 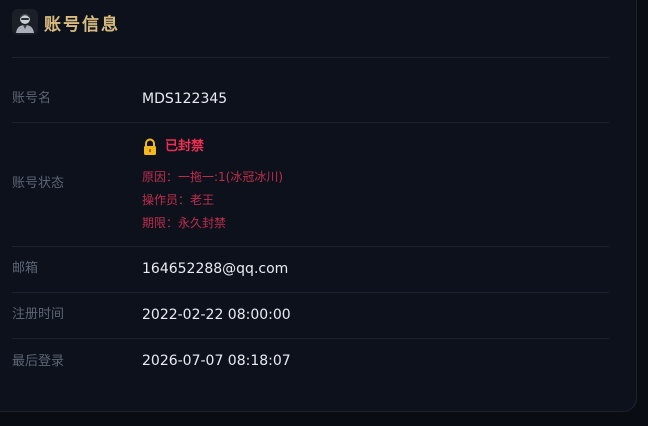 What do you see at coordinates (215, 269) in the screenshot?
I see `email-value: 164652288@qq.com` at bounding box center [215, 269].